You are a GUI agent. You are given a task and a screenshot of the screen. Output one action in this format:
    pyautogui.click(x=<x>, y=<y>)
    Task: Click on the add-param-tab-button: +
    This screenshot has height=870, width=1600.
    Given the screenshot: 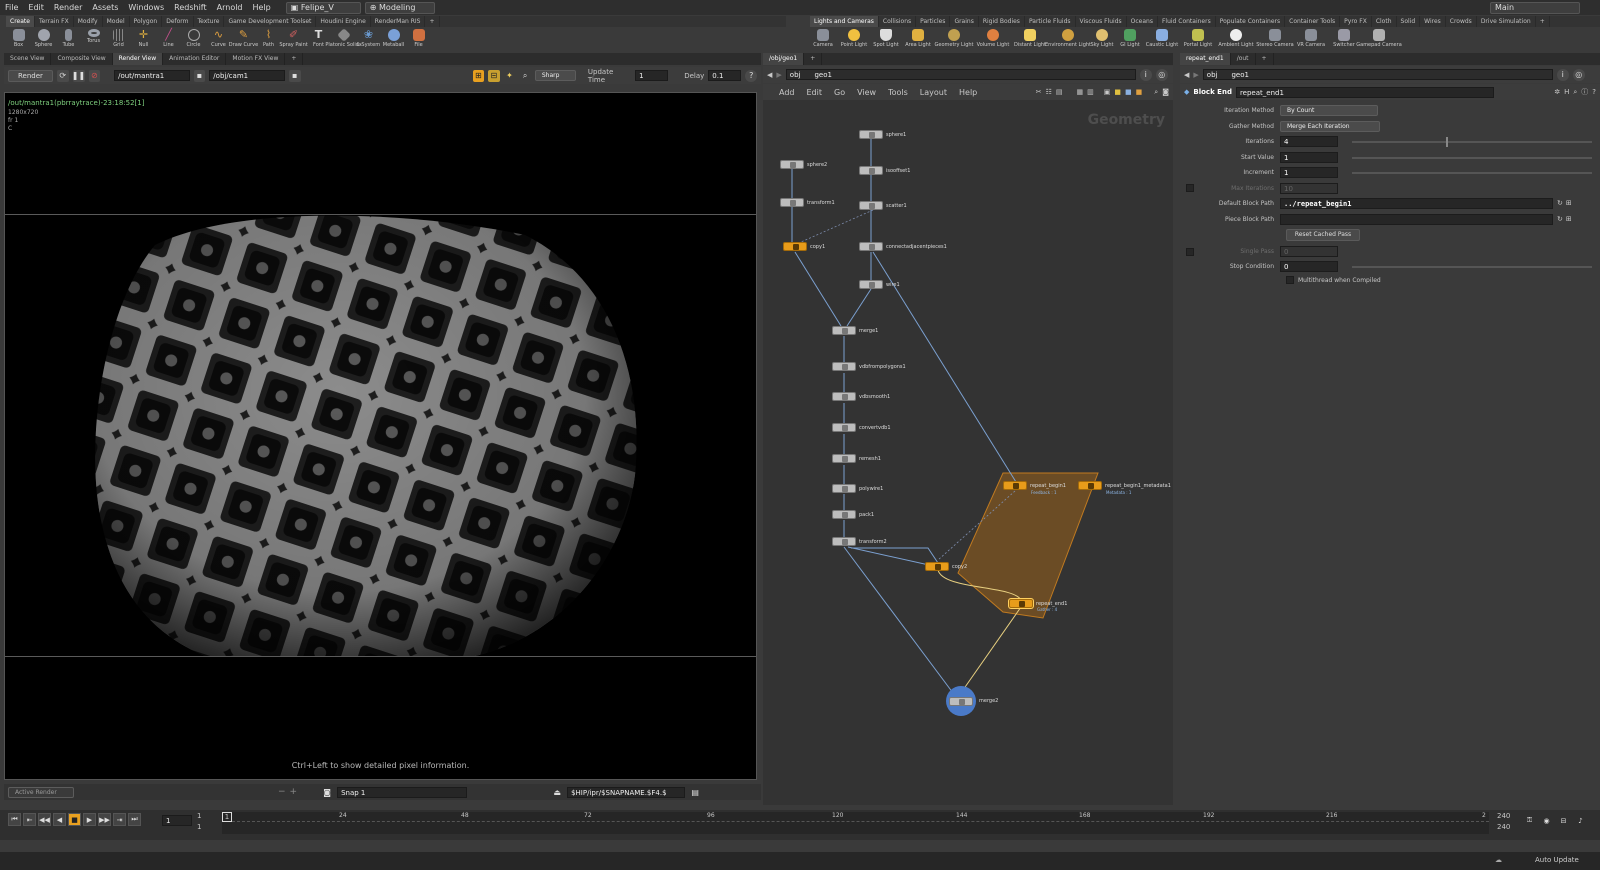 What is the action you would take?
    pyautogui.click(x=1265, y=59)
    